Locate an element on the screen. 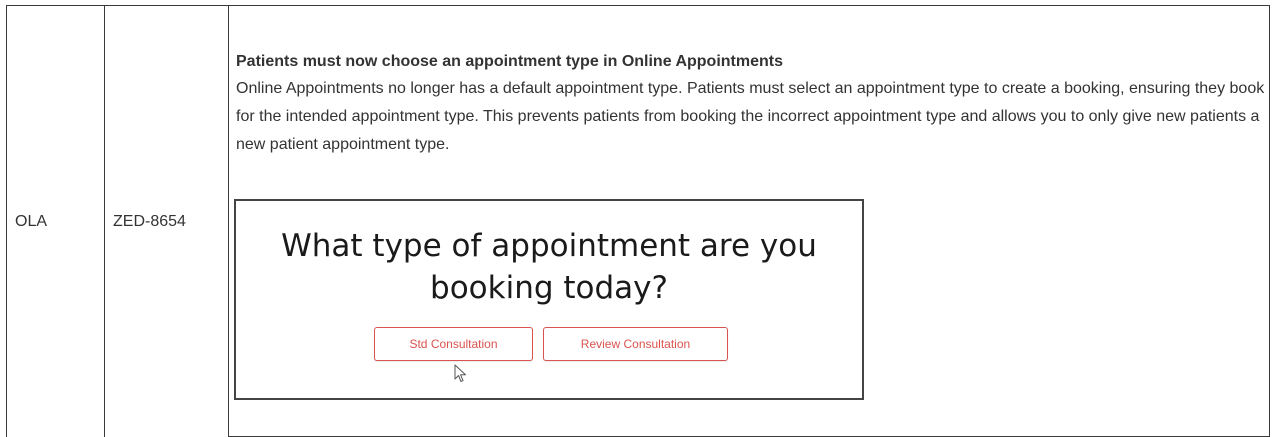  screenshot-heading-line2: booking today? is located at coordinates (549, 288).